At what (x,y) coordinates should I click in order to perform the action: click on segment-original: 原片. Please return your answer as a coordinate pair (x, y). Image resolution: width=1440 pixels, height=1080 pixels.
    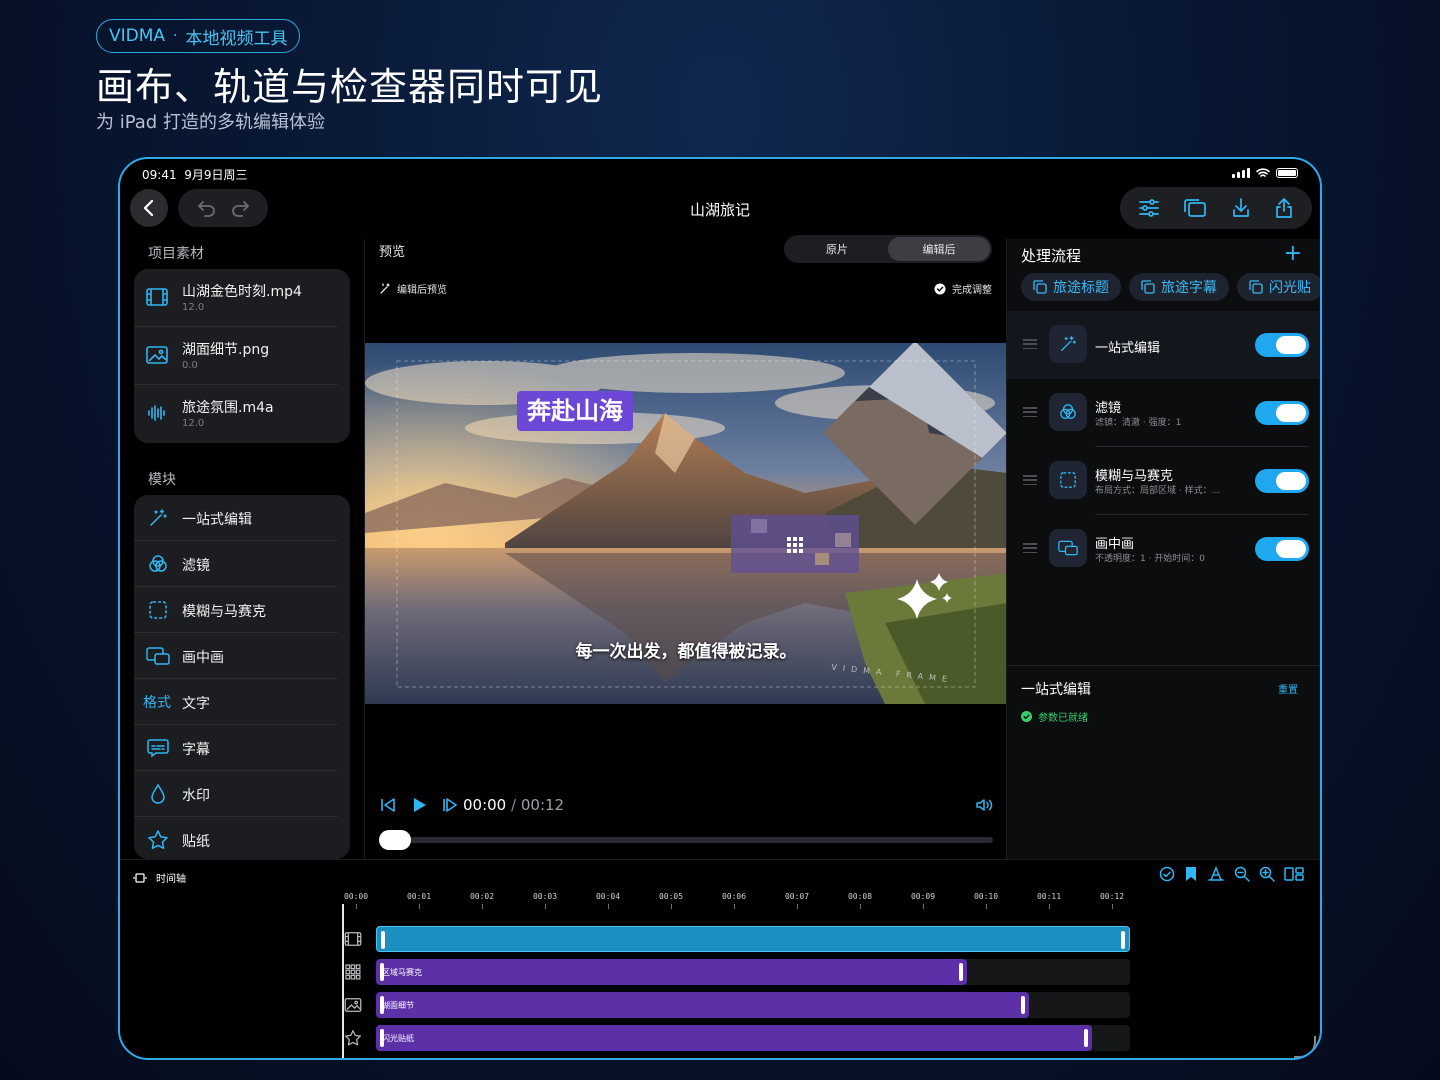
    Looking at the image, I should click on (837, 249).